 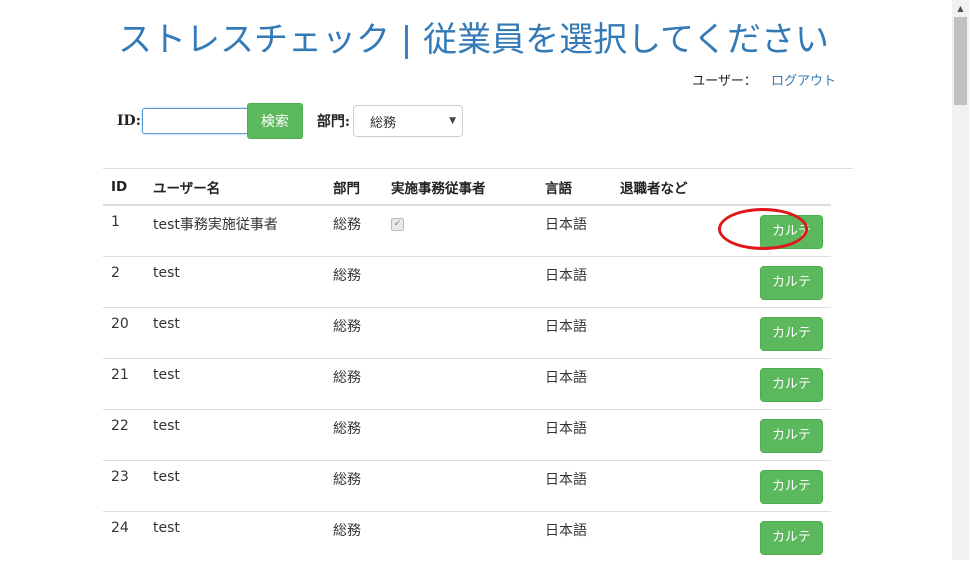 What do you see at coordinates (474, 40) in the screenshot?
I see `page-title: ストレスチェック | 従業員を選択してください` at bounding box center [474, 40].